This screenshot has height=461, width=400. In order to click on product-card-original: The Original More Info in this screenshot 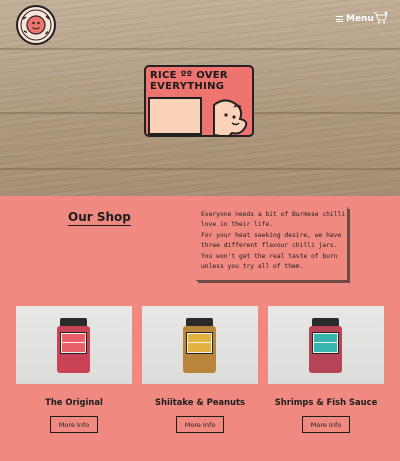, I will do `click(74, 369)`.